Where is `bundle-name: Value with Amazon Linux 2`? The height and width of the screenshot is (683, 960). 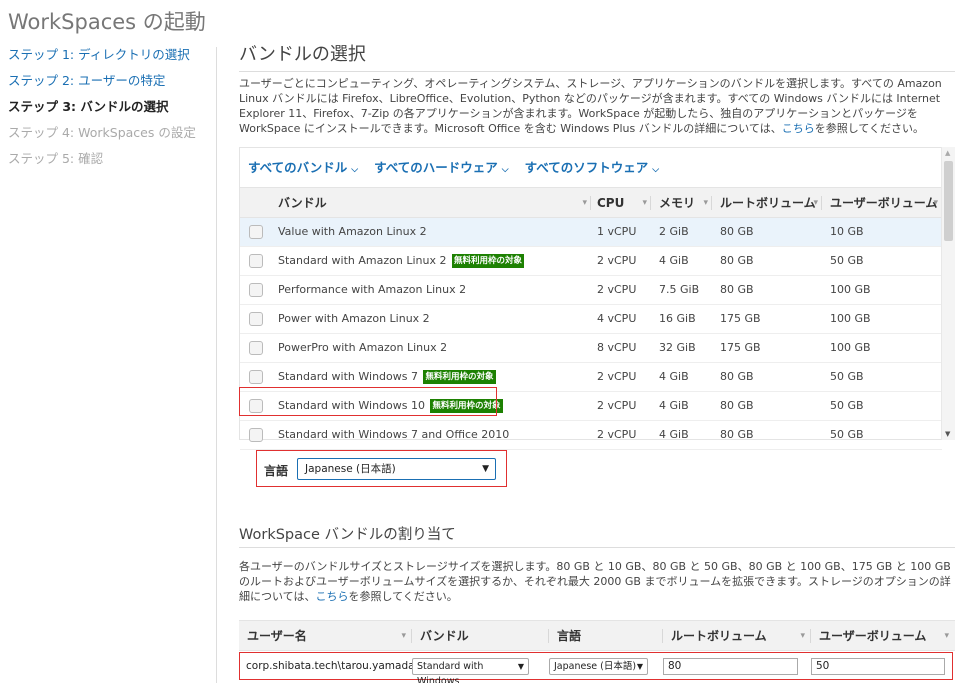 bundle-name: Value with Amazon Linux 2 is located at coordinates (352, 231).